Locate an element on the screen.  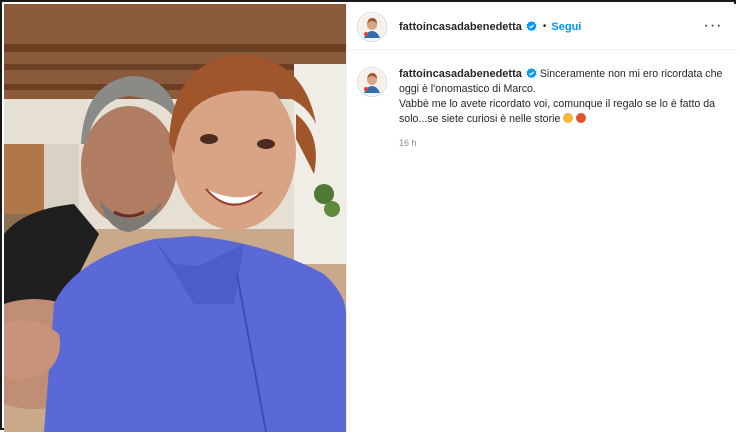
post-header: fattoincasadabenedetta • Segui ··· is located at coordinates (542, 27).